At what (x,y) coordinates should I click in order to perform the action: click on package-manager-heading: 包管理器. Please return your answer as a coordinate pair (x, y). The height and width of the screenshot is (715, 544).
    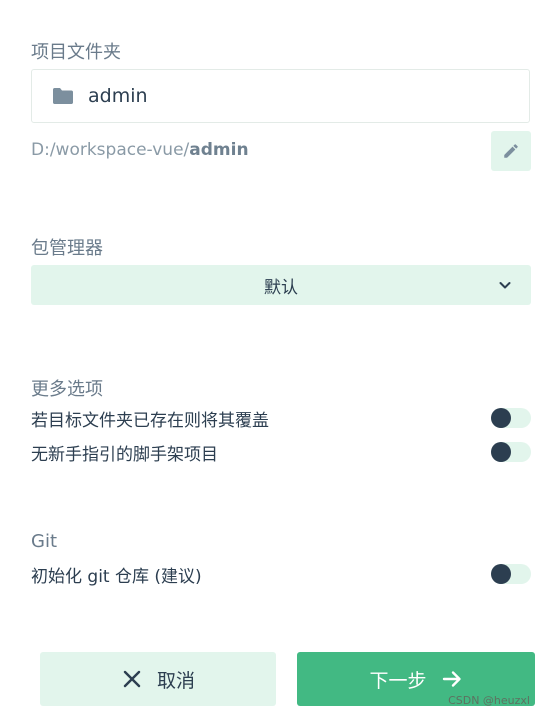
    Looking at the image, I should click on (67, 248).